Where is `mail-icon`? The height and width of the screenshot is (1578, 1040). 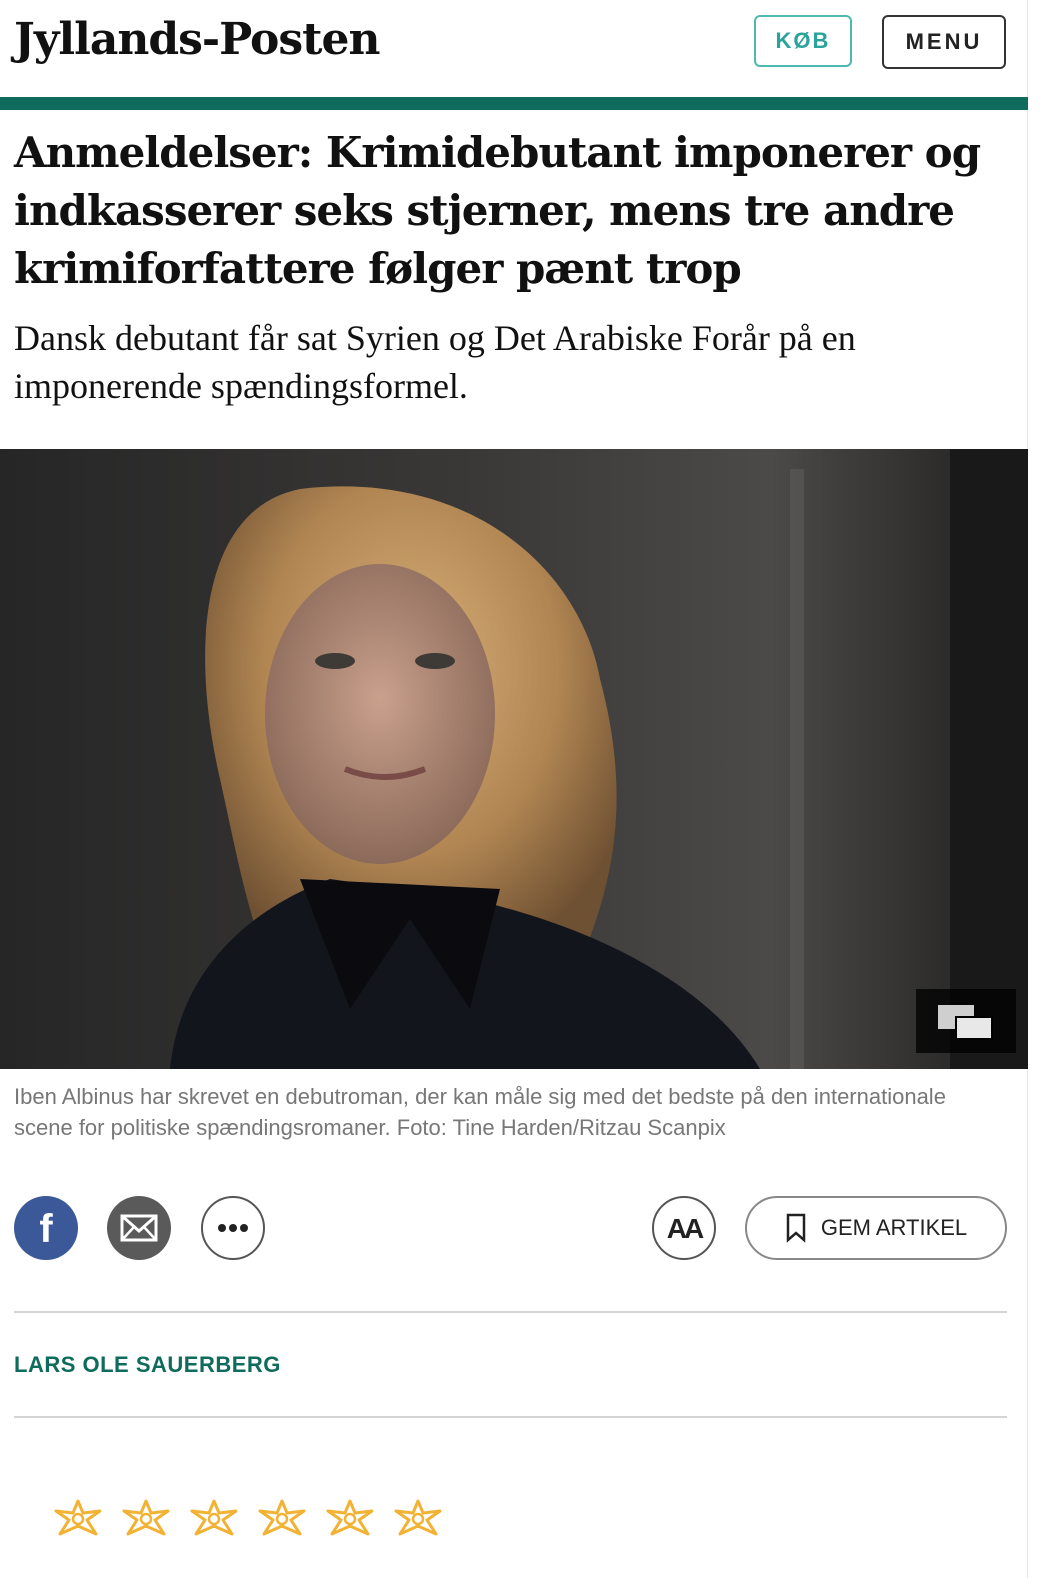
mail-icon is located at coordinates (139, 1228).